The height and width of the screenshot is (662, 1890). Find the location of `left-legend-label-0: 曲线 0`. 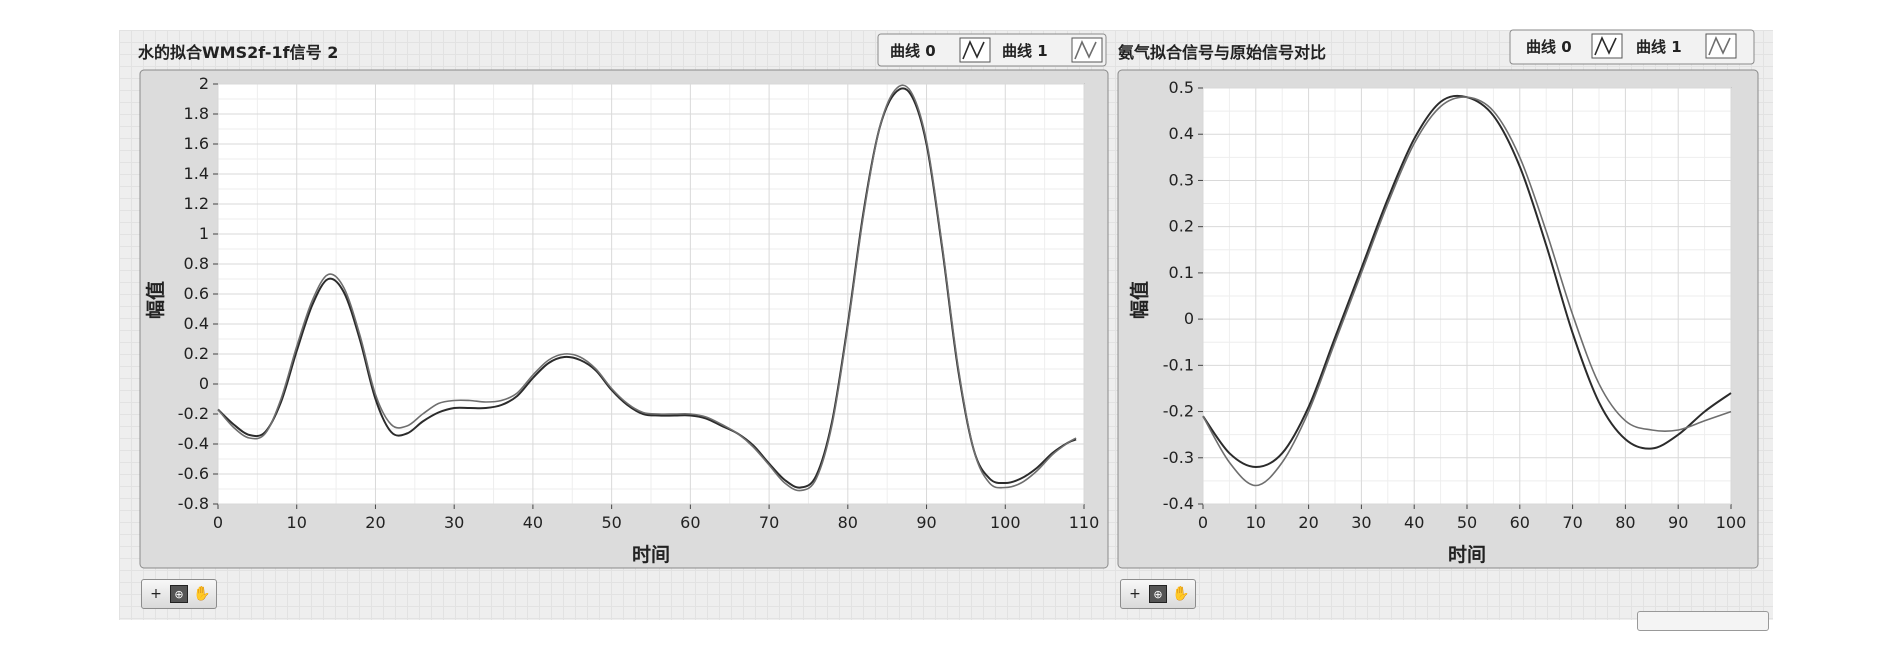

left-legend-label-0: 曲线 0 is located at coordinates (913, 51).